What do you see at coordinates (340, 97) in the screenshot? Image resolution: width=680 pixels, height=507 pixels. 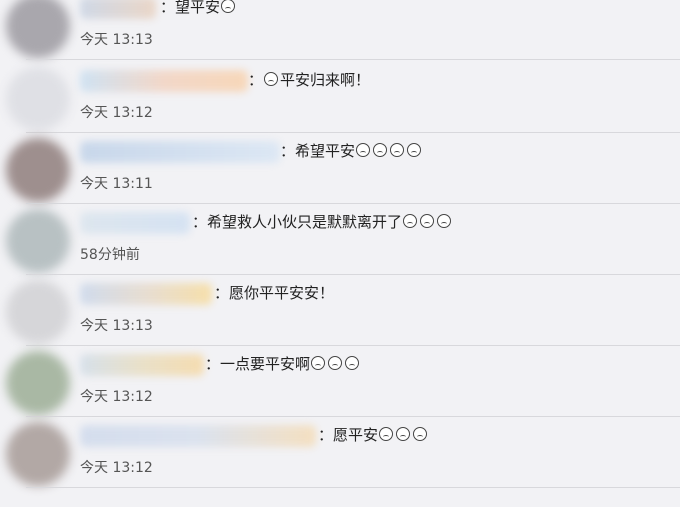 I see `comment-item: ：平安归来啊！ 今天 13:12` at bounding box center [340, 97].